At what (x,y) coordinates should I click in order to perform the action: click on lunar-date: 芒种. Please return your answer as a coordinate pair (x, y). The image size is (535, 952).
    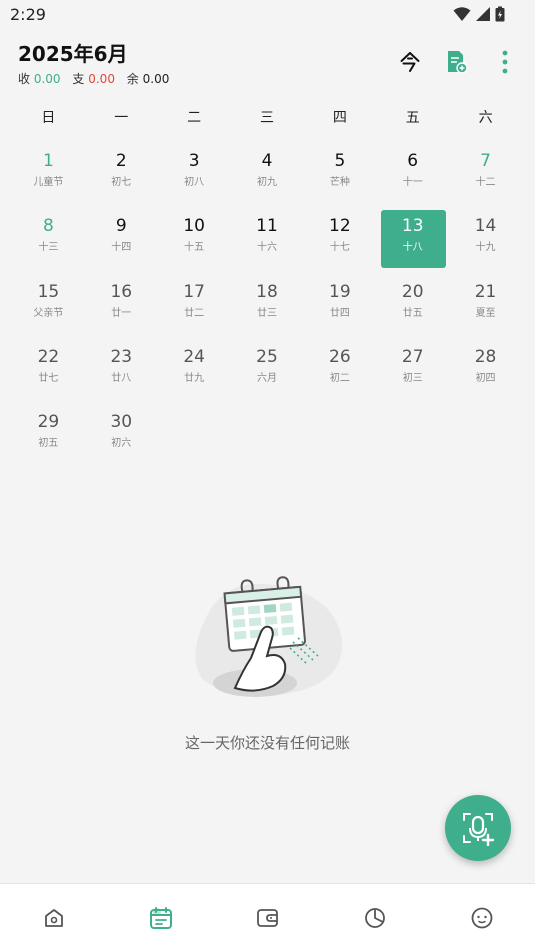
    Looking at the image, I should click on (339, 182).